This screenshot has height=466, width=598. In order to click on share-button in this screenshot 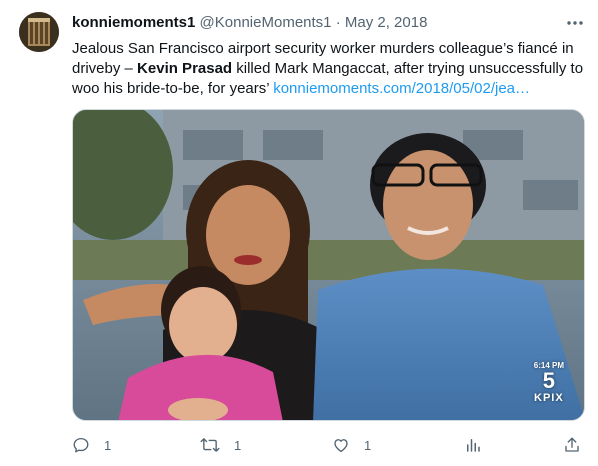, I will do `click(572, 445)`.